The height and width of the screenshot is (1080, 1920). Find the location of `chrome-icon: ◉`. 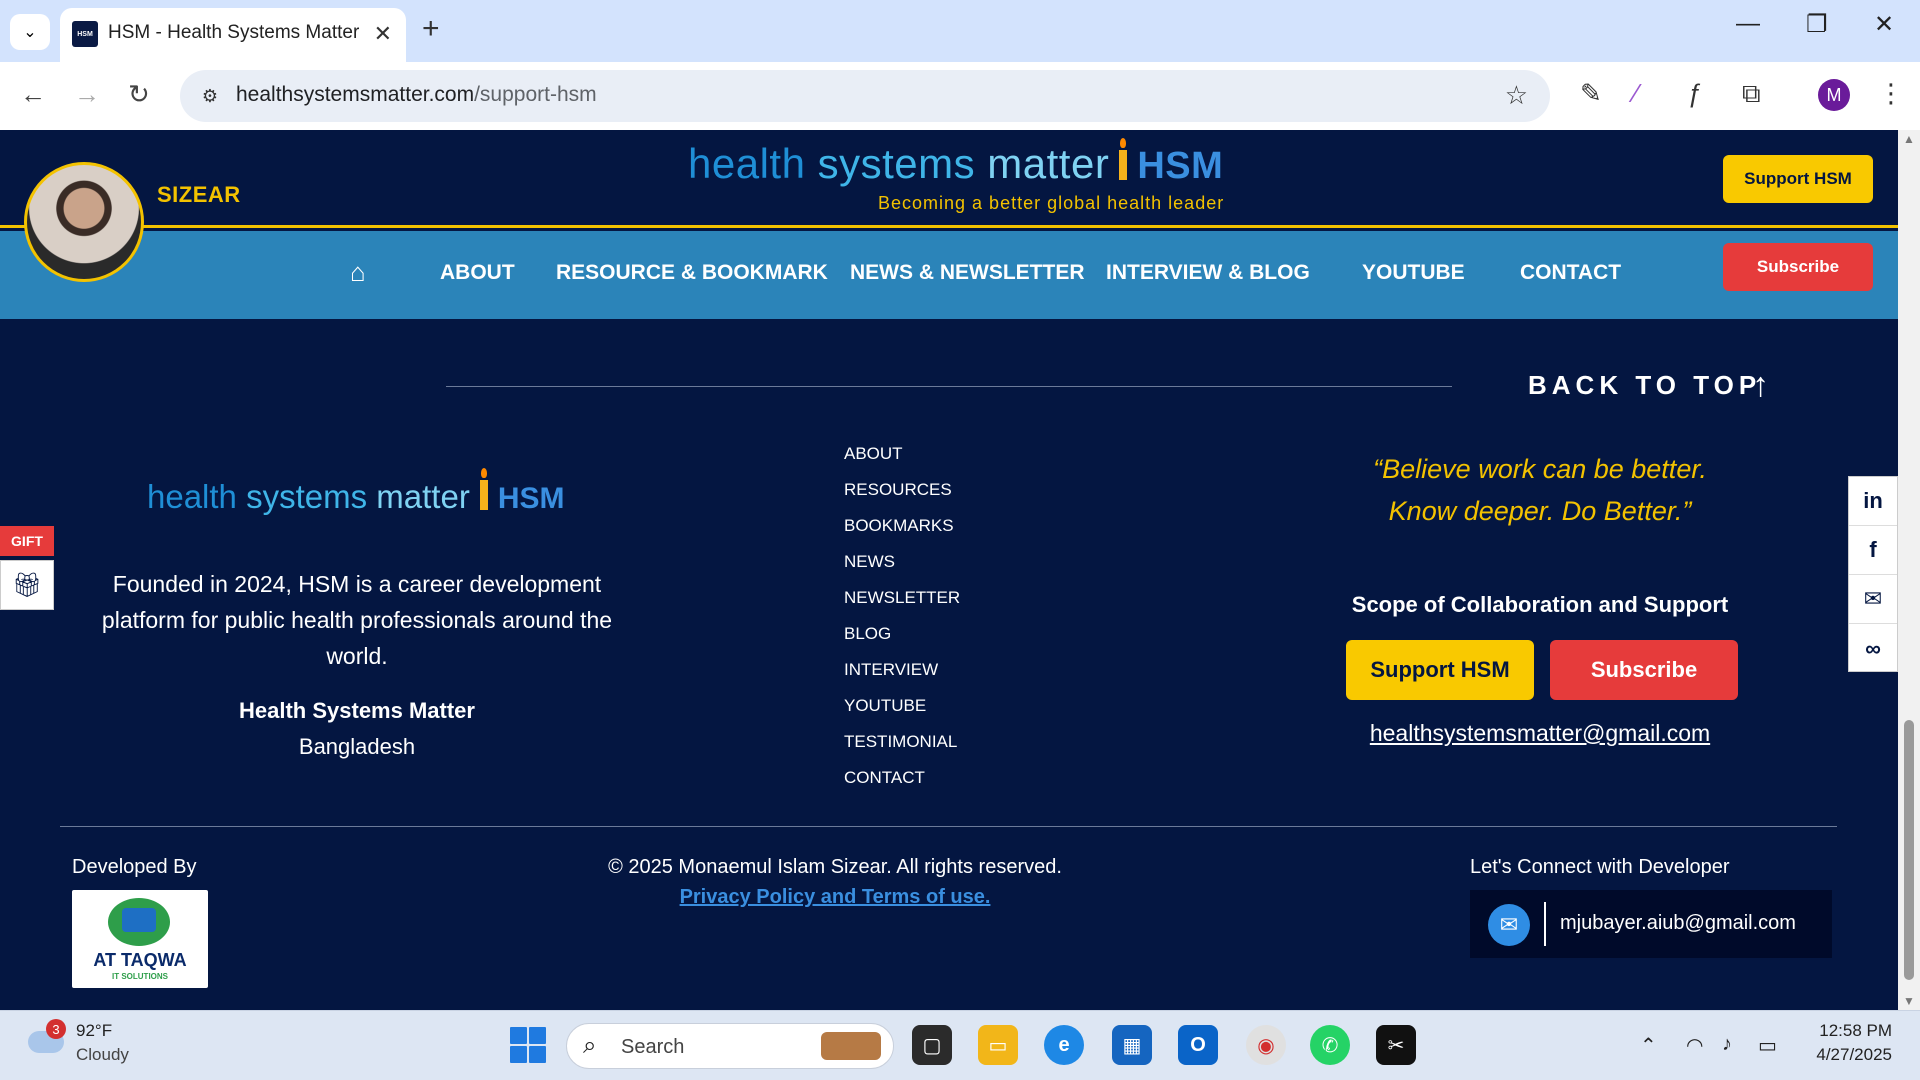

chrome-icon: ◉ is located at coordinates (1266, 1045).